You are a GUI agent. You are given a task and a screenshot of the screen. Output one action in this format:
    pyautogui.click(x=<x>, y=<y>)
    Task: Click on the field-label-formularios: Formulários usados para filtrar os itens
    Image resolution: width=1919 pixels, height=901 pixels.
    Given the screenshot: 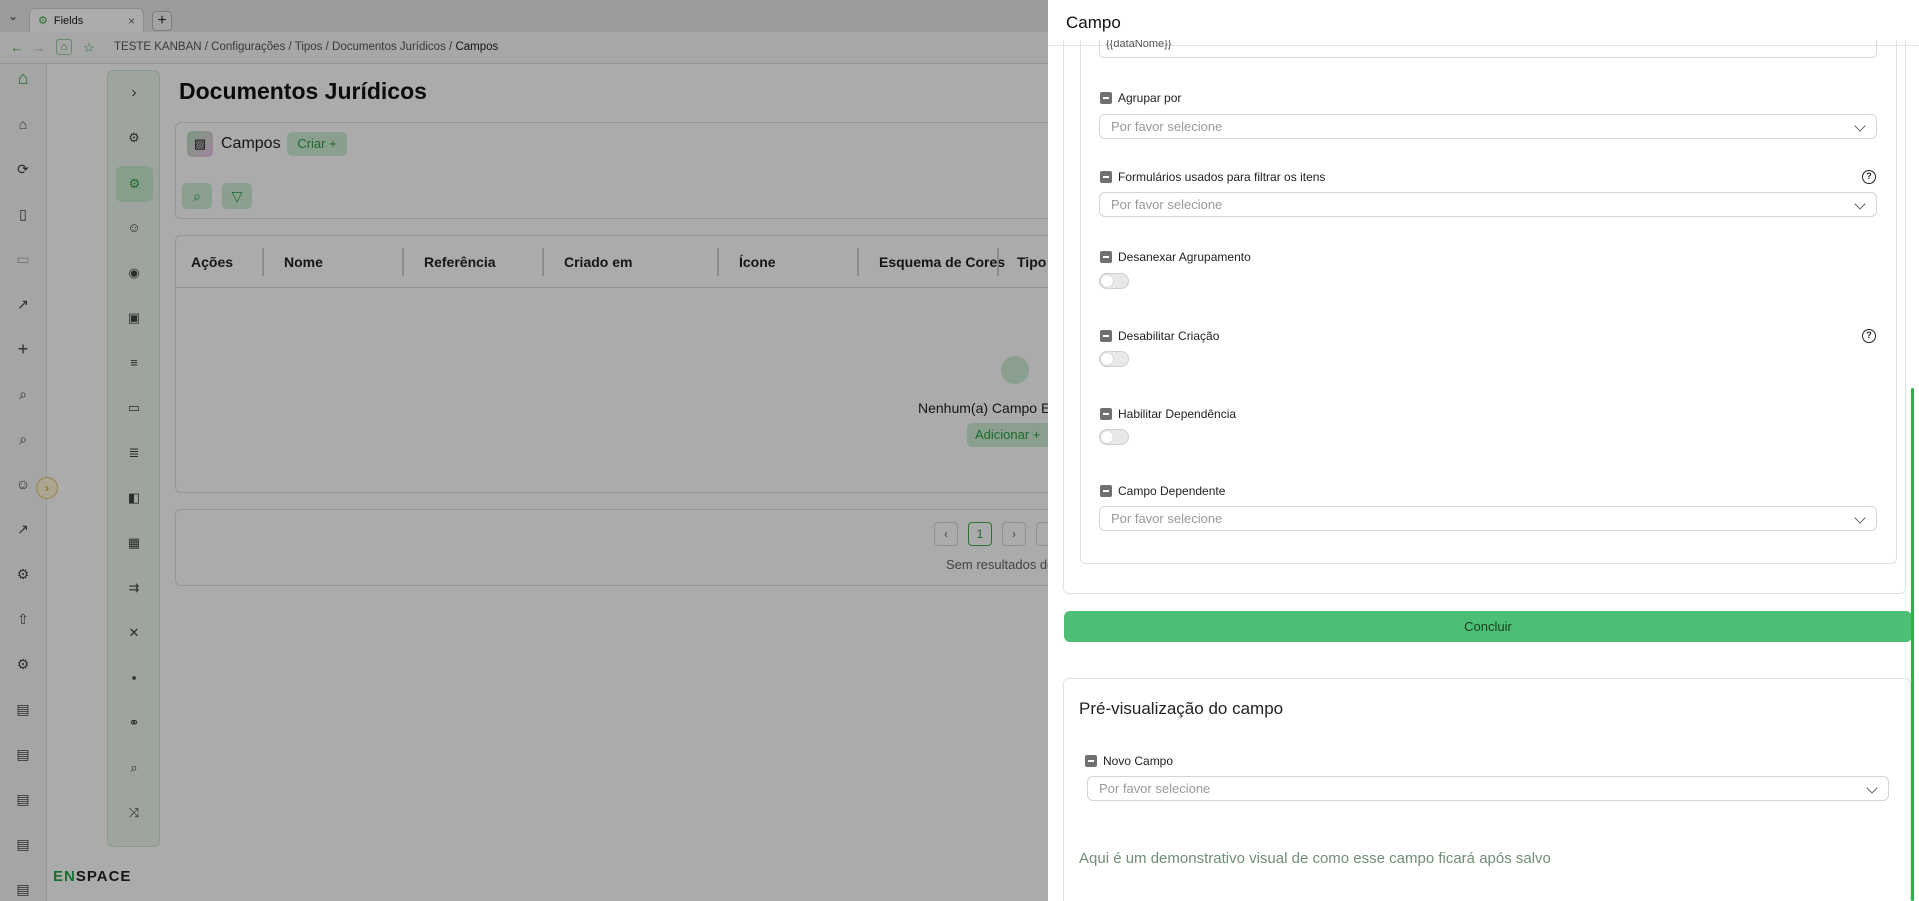 What is the action you would take?
    pyautogui.click(x=1212, y=177)
    